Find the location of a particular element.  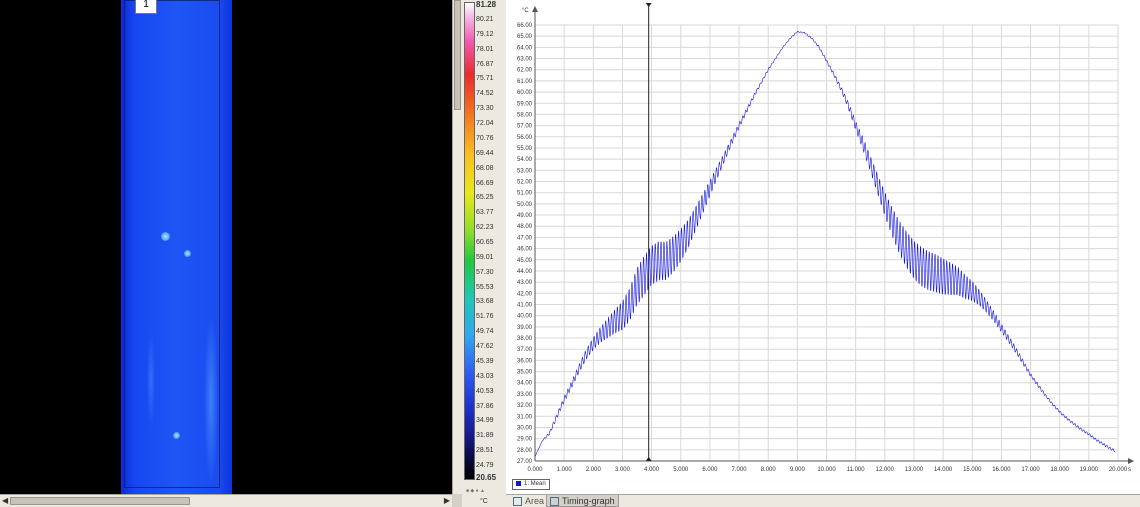

y-tick-label: 39.00 is located at coordinates (525, 328).